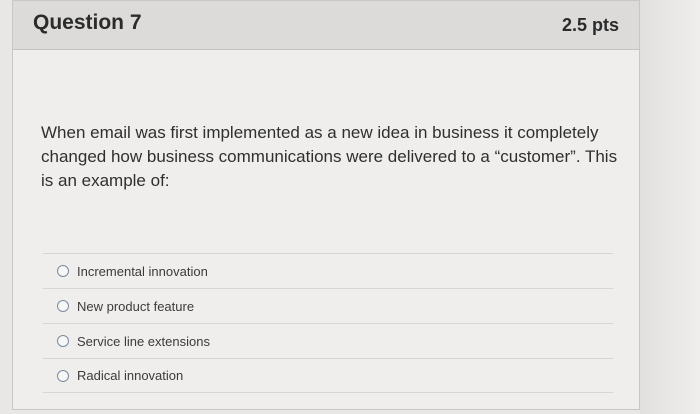 The width and height of the screenshot is (700, 414). Describe the element at coordinates (328, 270) in the screenshot. I see `answer-option-incremental-innovation: Incremental innovation` at that location.